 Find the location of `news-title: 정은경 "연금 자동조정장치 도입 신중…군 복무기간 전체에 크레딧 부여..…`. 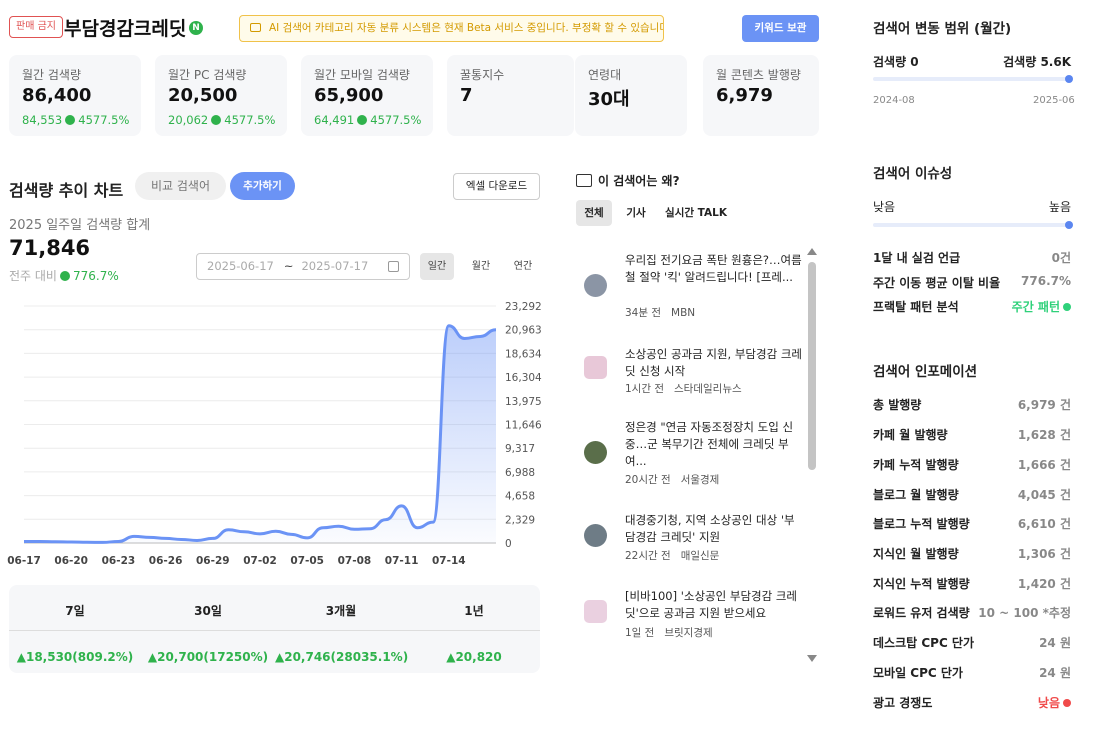

news-title: 정은경 "연금 자동조정장치 도입 신중…군 복무기간 전체에 크레딧 부여..… is located at coordinates (714, 444).